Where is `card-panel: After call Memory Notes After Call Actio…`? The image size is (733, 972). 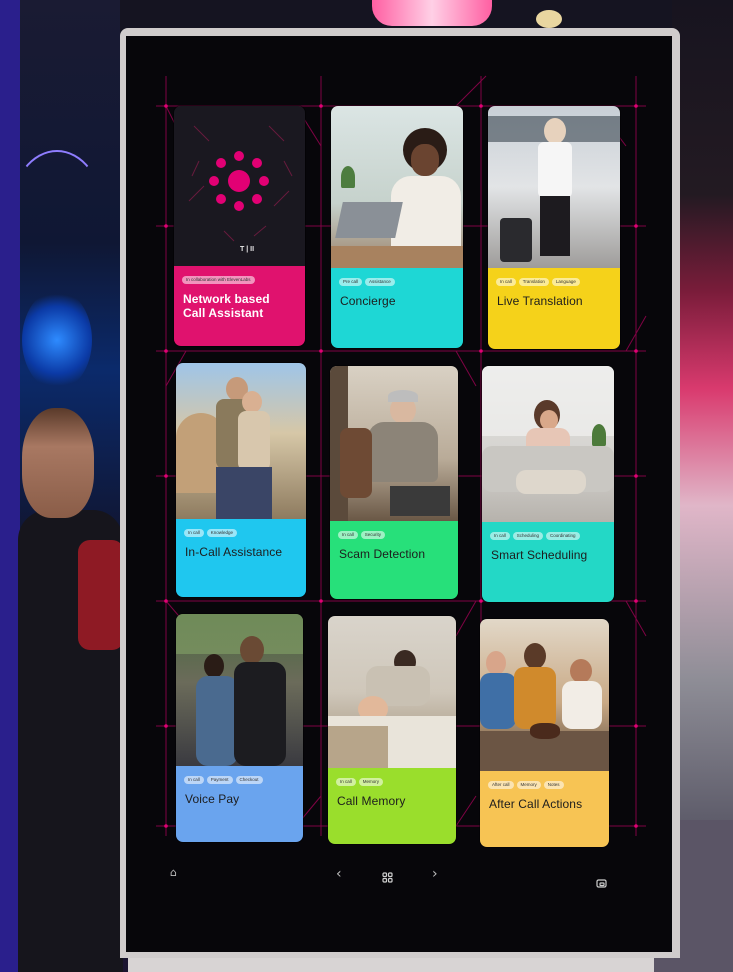
card-panel: After call Memory Notes After Call Actio… is located at coordinates (544, 809).